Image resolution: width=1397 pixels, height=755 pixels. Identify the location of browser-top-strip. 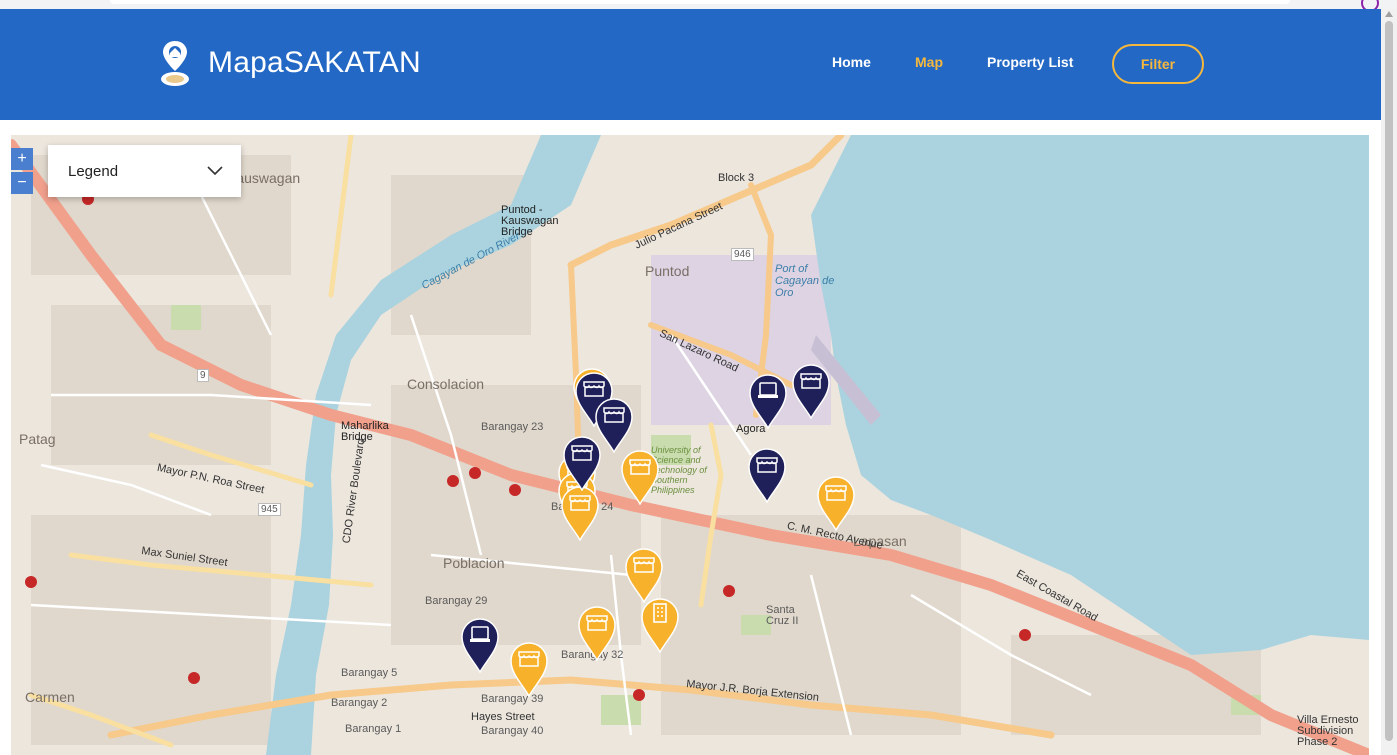
(698, 6).